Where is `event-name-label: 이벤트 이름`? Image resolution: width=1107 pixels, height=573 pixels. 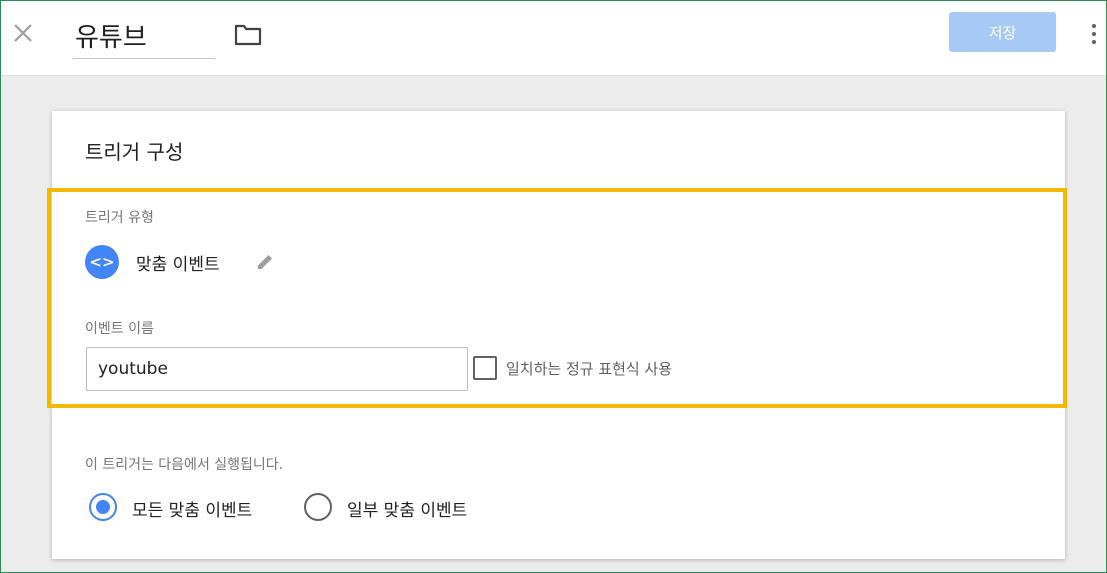
event-name-label: 이벤트 이름 is located at coordinates (119, 329).